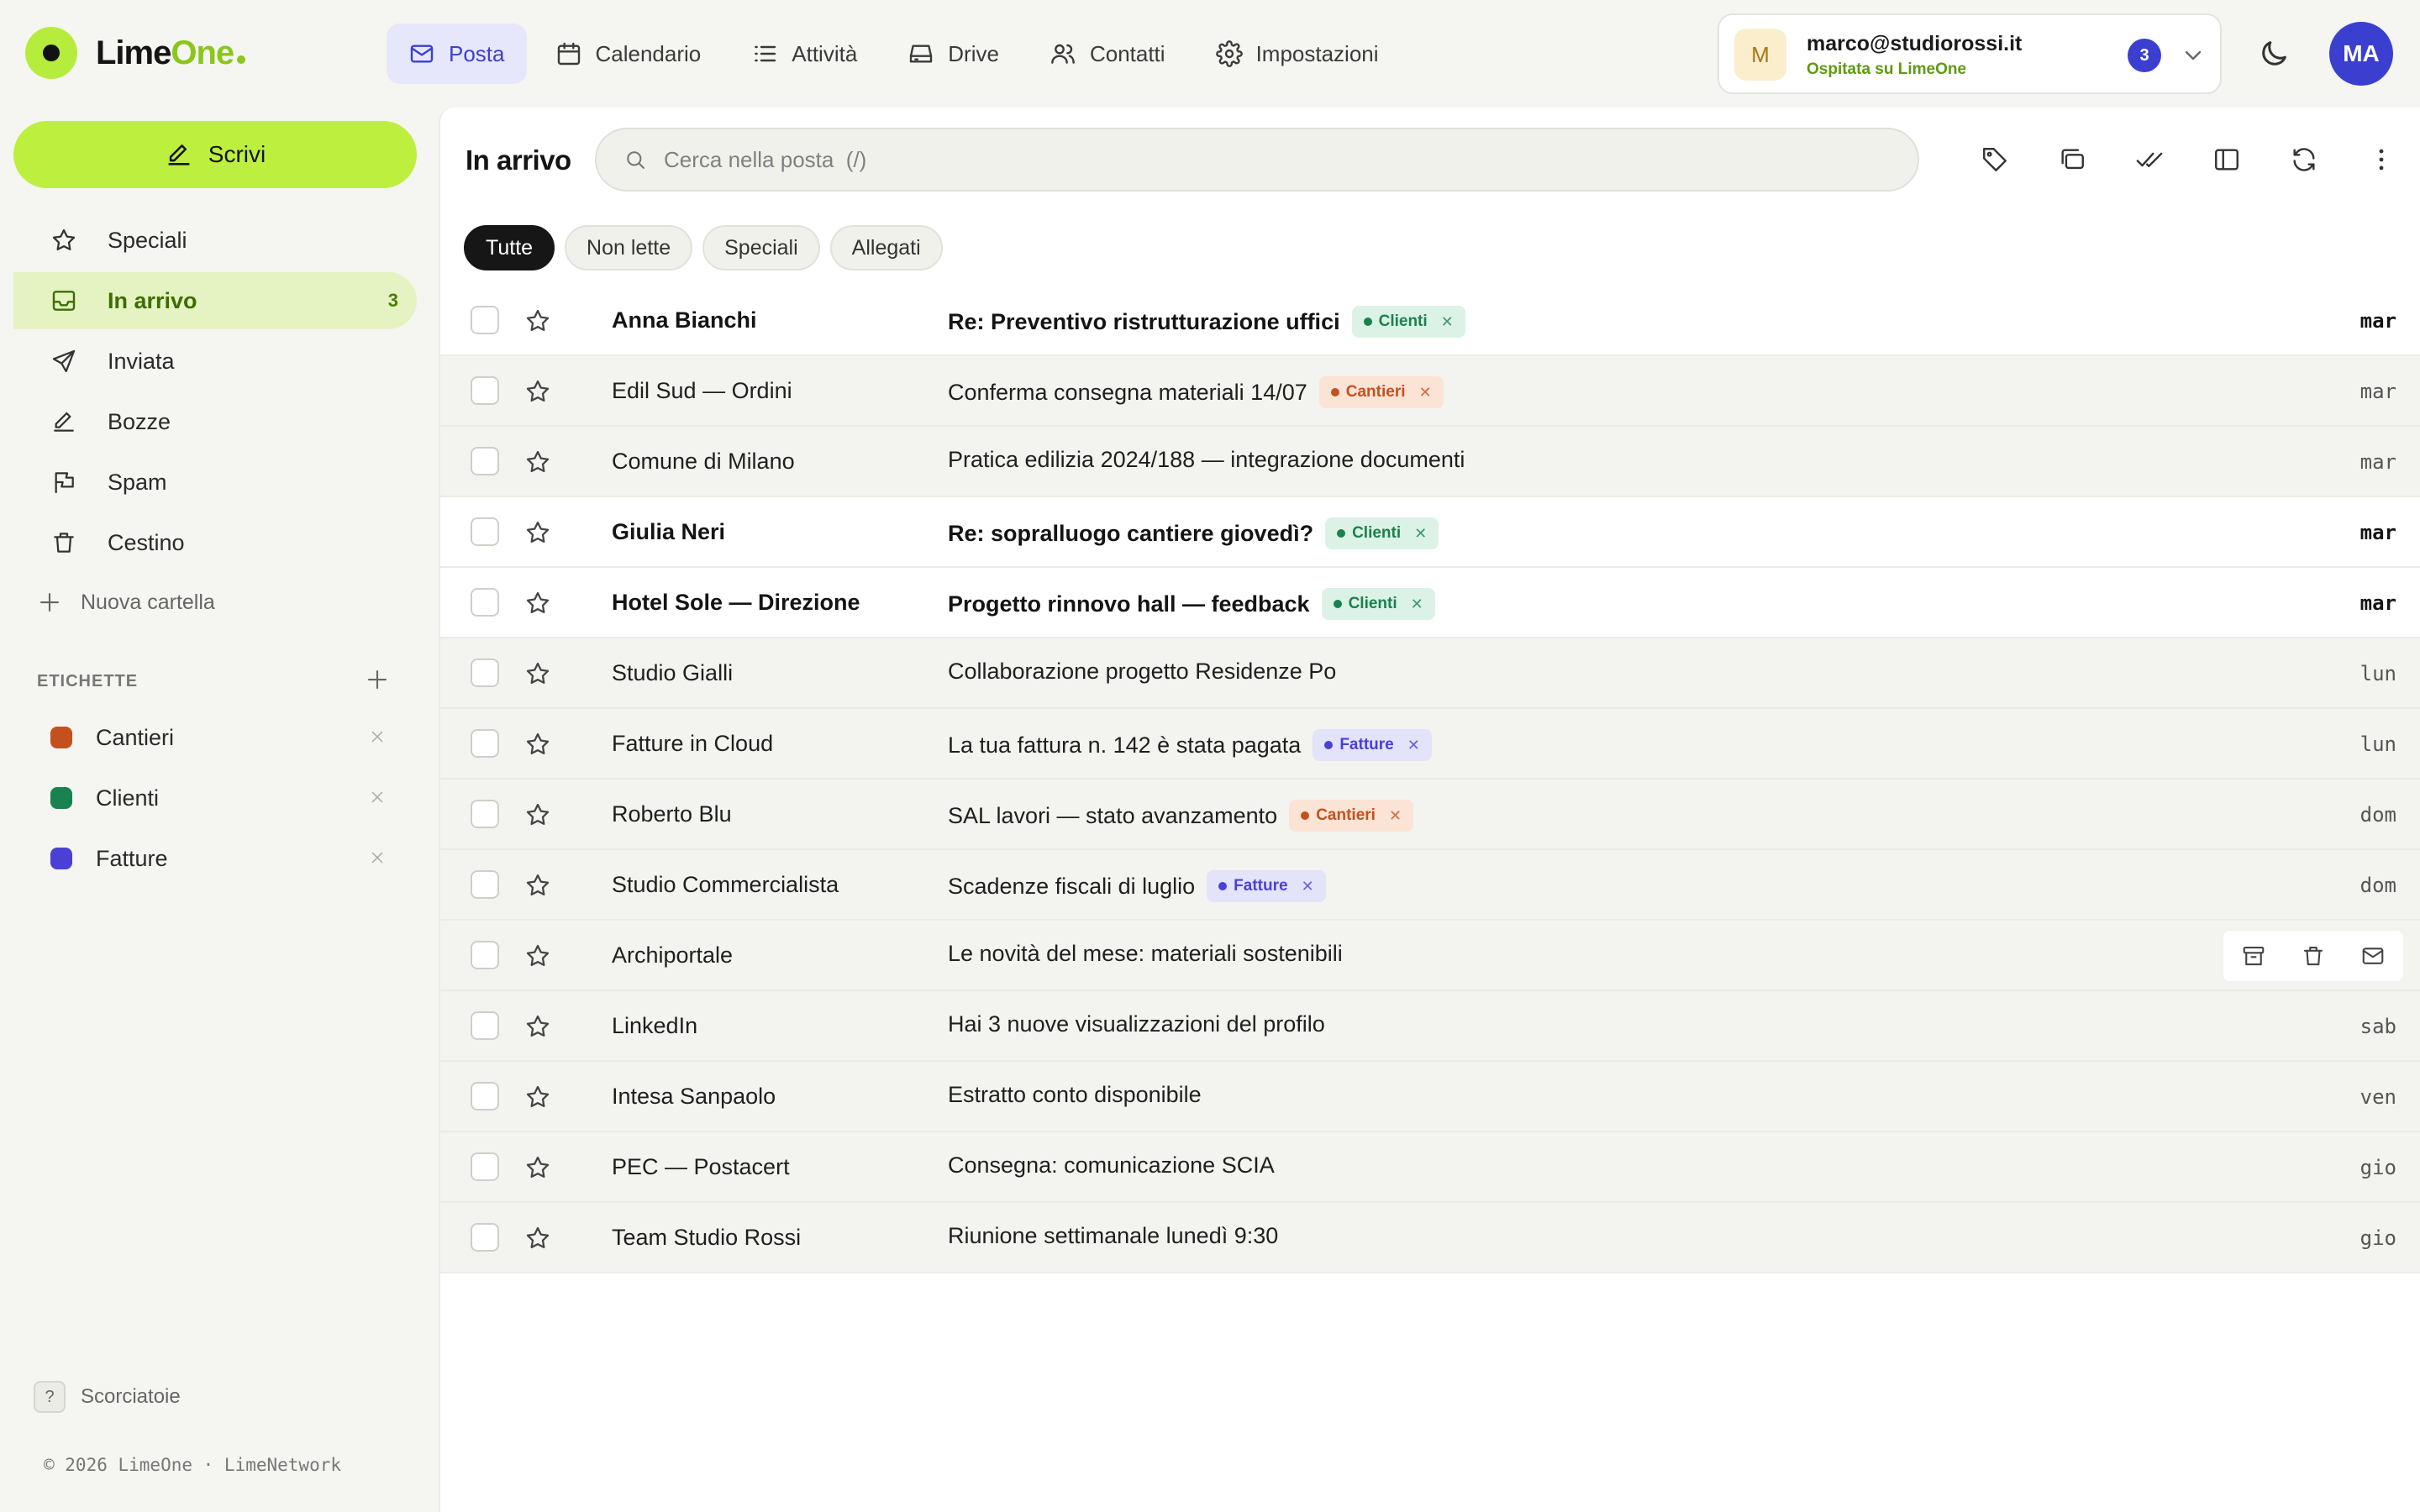 The width and height of the screenshot is (2420, 1512). What do you see at coordinates (2226, 159) in the screenshot?
I see `toggle-panel-button` at bounding box center [2226, 159].